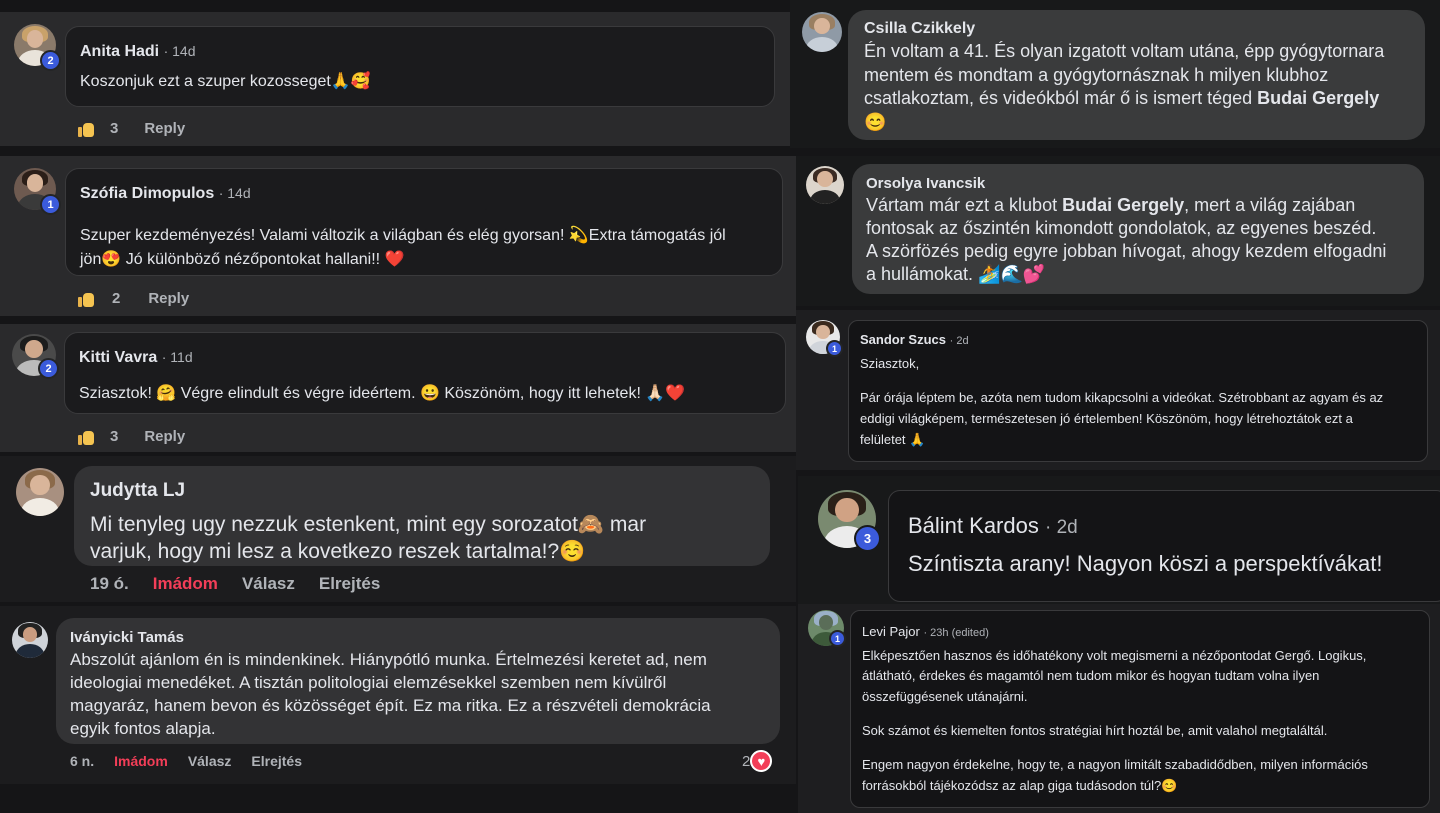  What do you see at coordinates (147, 193) in the screenshot?
I see `author-name: Szófia Dimopulos` at bounding box center [147, 193].